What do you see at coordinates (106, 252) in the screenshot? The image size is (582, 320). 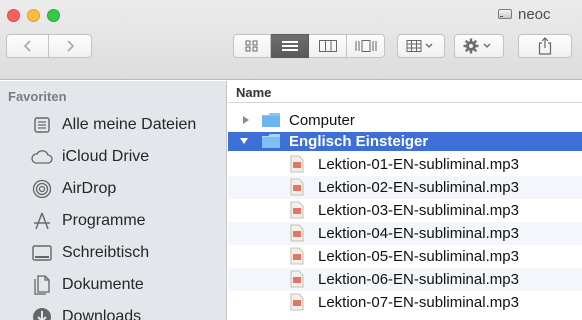 I see `sidebar-item-label: Schreibtisch` at bounding box center [106, 252].